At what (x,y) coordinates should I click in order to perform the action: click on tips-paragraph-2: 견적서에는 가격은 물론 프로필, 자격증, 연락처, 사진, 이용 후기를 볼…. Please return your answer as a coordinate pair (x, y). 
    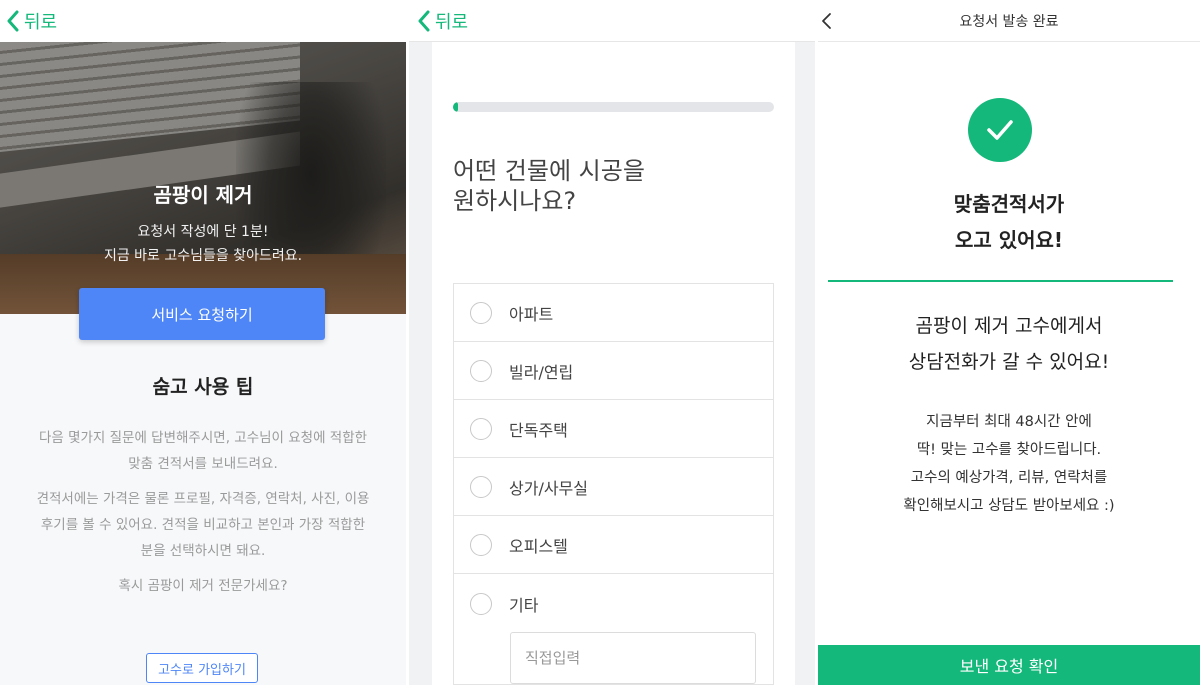
    Looking at the image, I should click on (203, 525).